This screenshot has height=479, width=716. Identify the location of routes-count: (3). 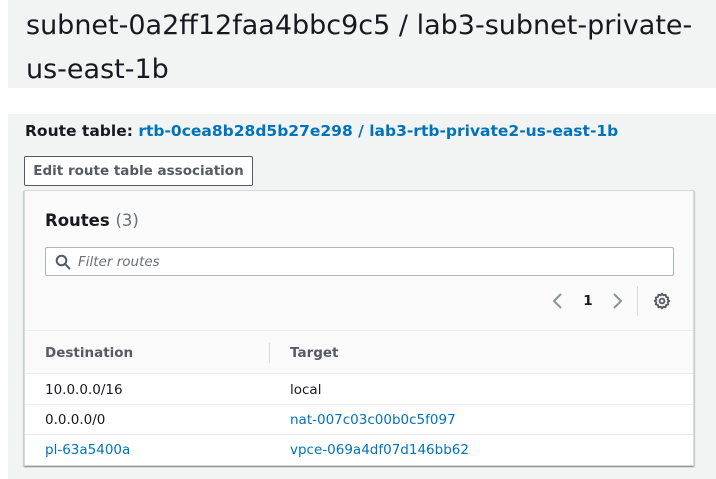
(127, 220).